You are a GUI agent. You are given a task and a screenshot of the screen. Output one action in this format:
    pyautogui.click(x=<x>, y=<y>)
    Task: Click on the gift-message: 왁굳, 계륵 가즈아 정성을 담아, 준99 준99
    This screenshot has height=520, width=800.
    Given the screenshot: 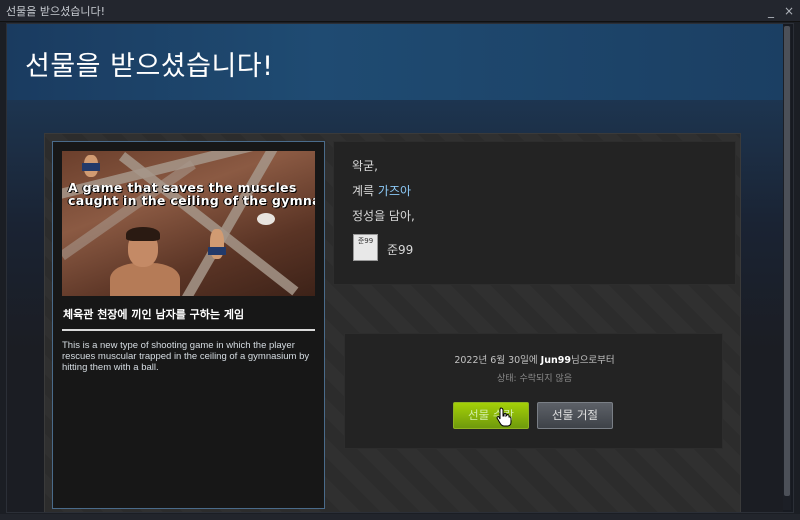 What is the action you would take?
    pyautogui.click(x=534, y=213)
    